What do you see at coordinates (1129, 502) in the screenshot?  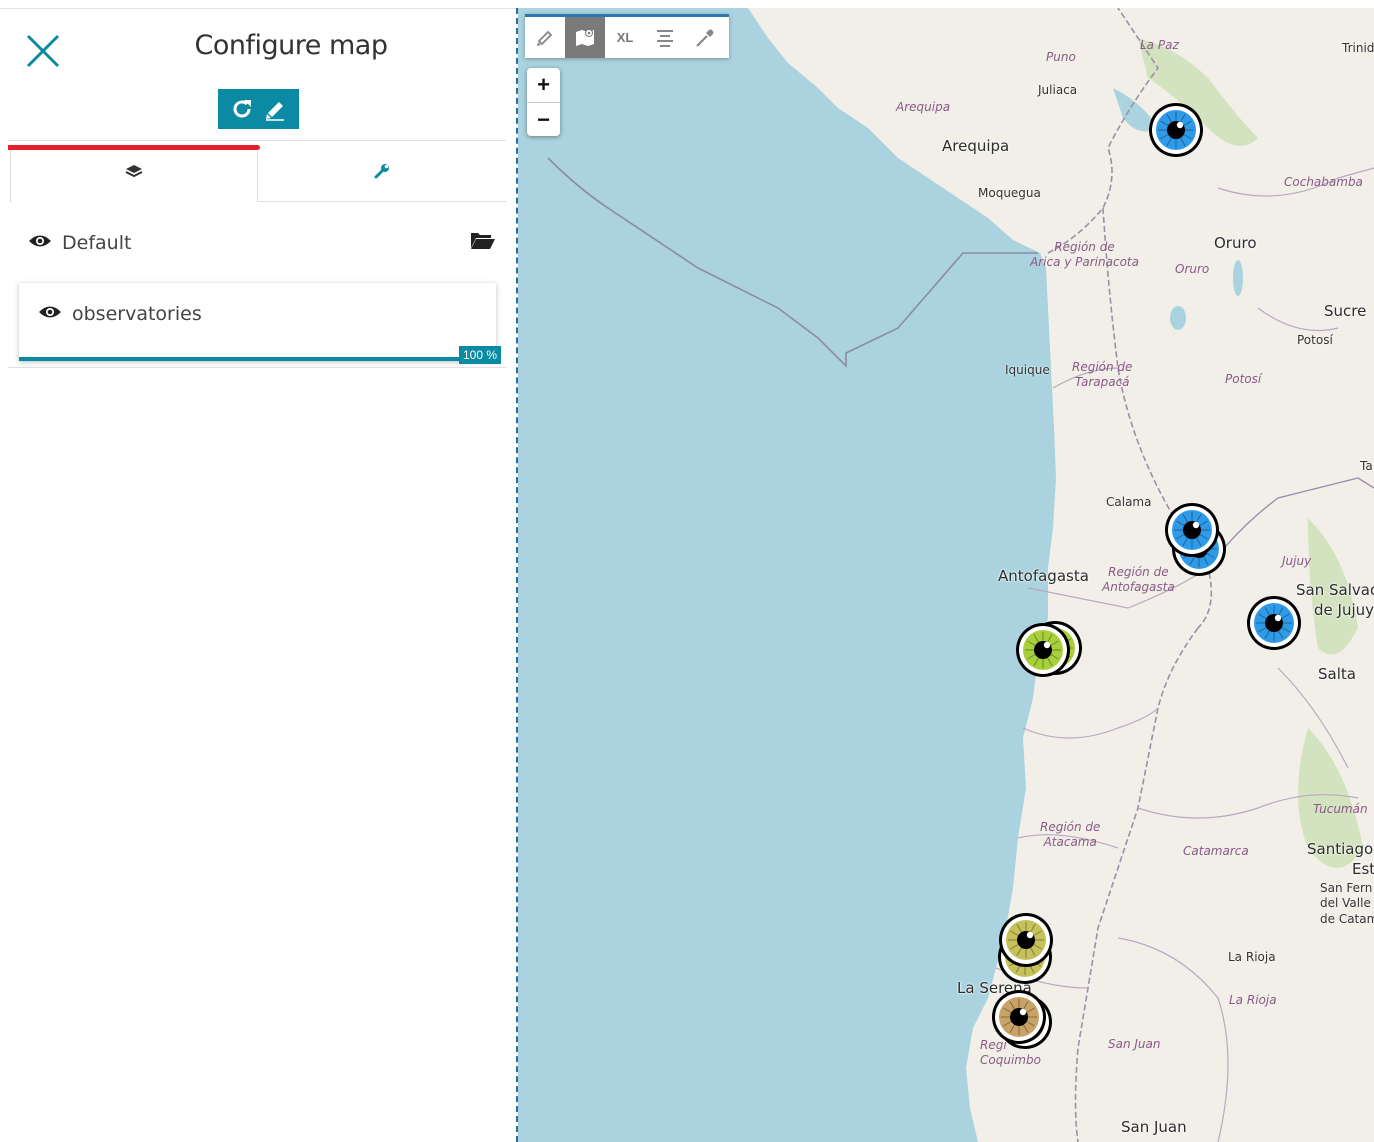 I see `label-calama: Calama` at bounding box center [1129, 502].